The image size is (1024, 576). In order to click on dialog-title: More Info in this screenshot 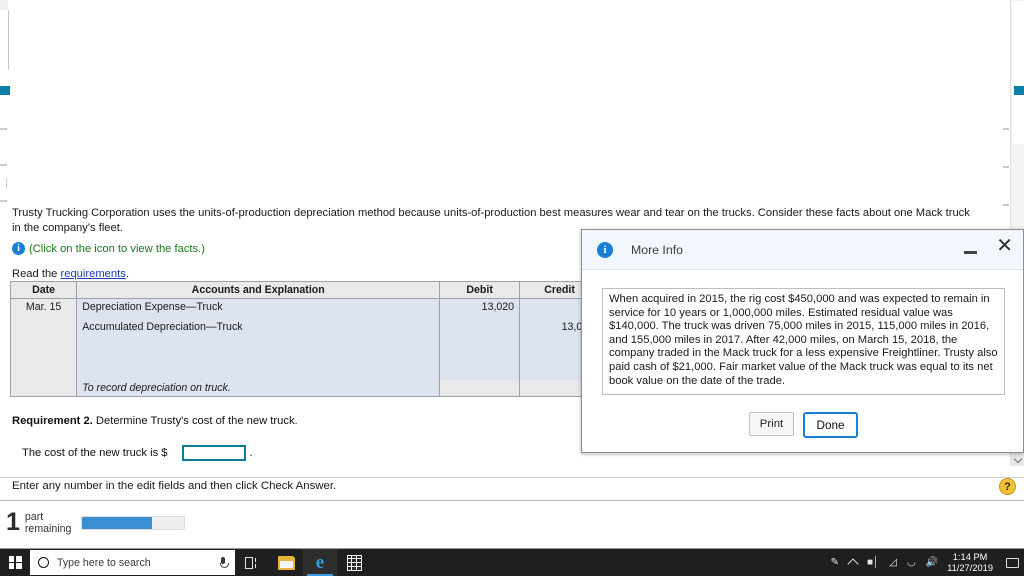, I will do `click(657, 249)`.